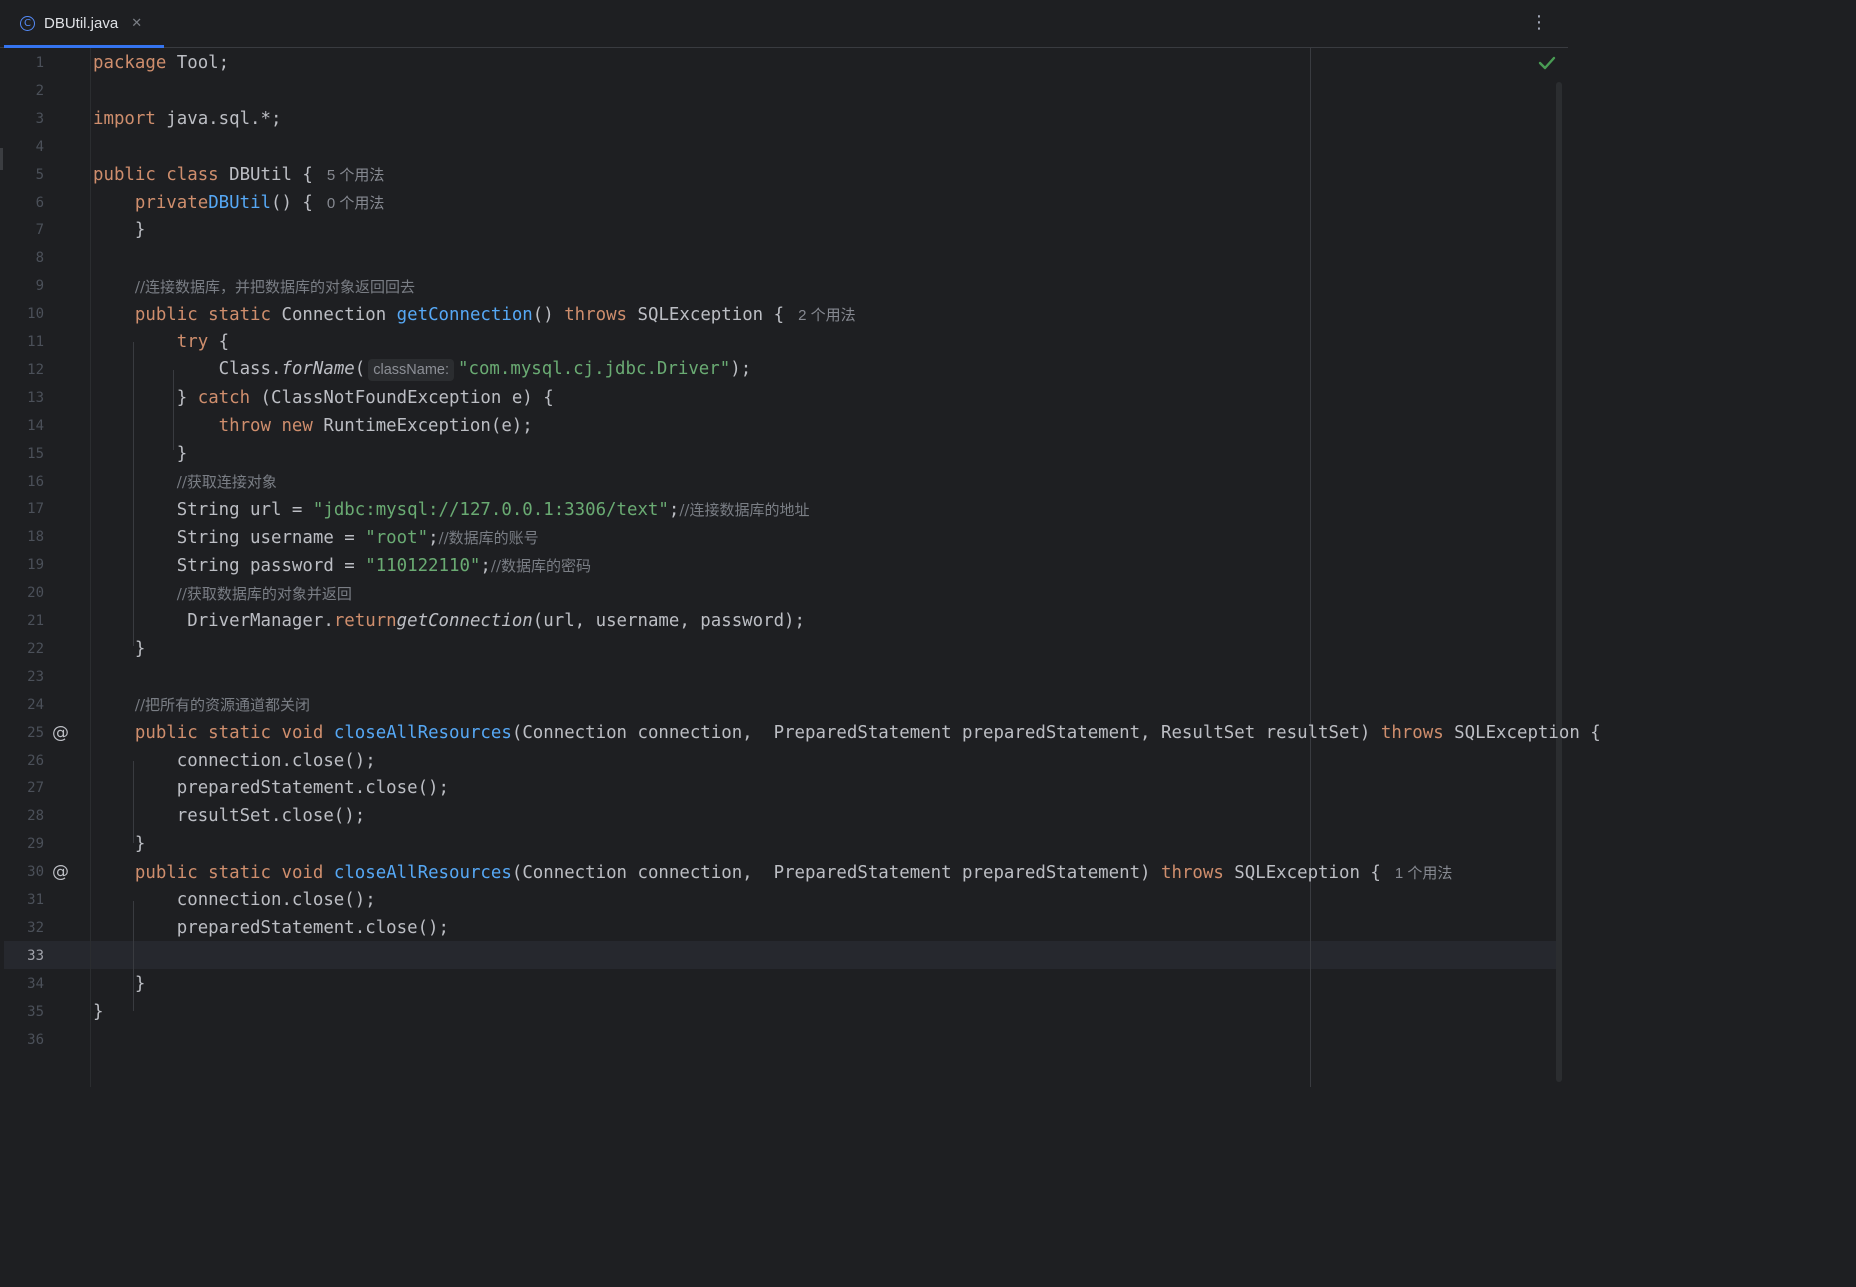 Image resolution: width=1856 pixels, height=1287 pixels. What do you see at coordinates (187, 119) in the screenshot?
I see `code-text: import java.sql.*;` at bounding box center [187, 119].